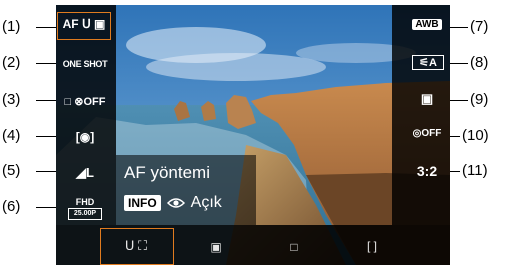  What do you see at coordinates (11, 170) in the screenshot?
I see `callout-5: (5)` at bounding box center [11, 170].